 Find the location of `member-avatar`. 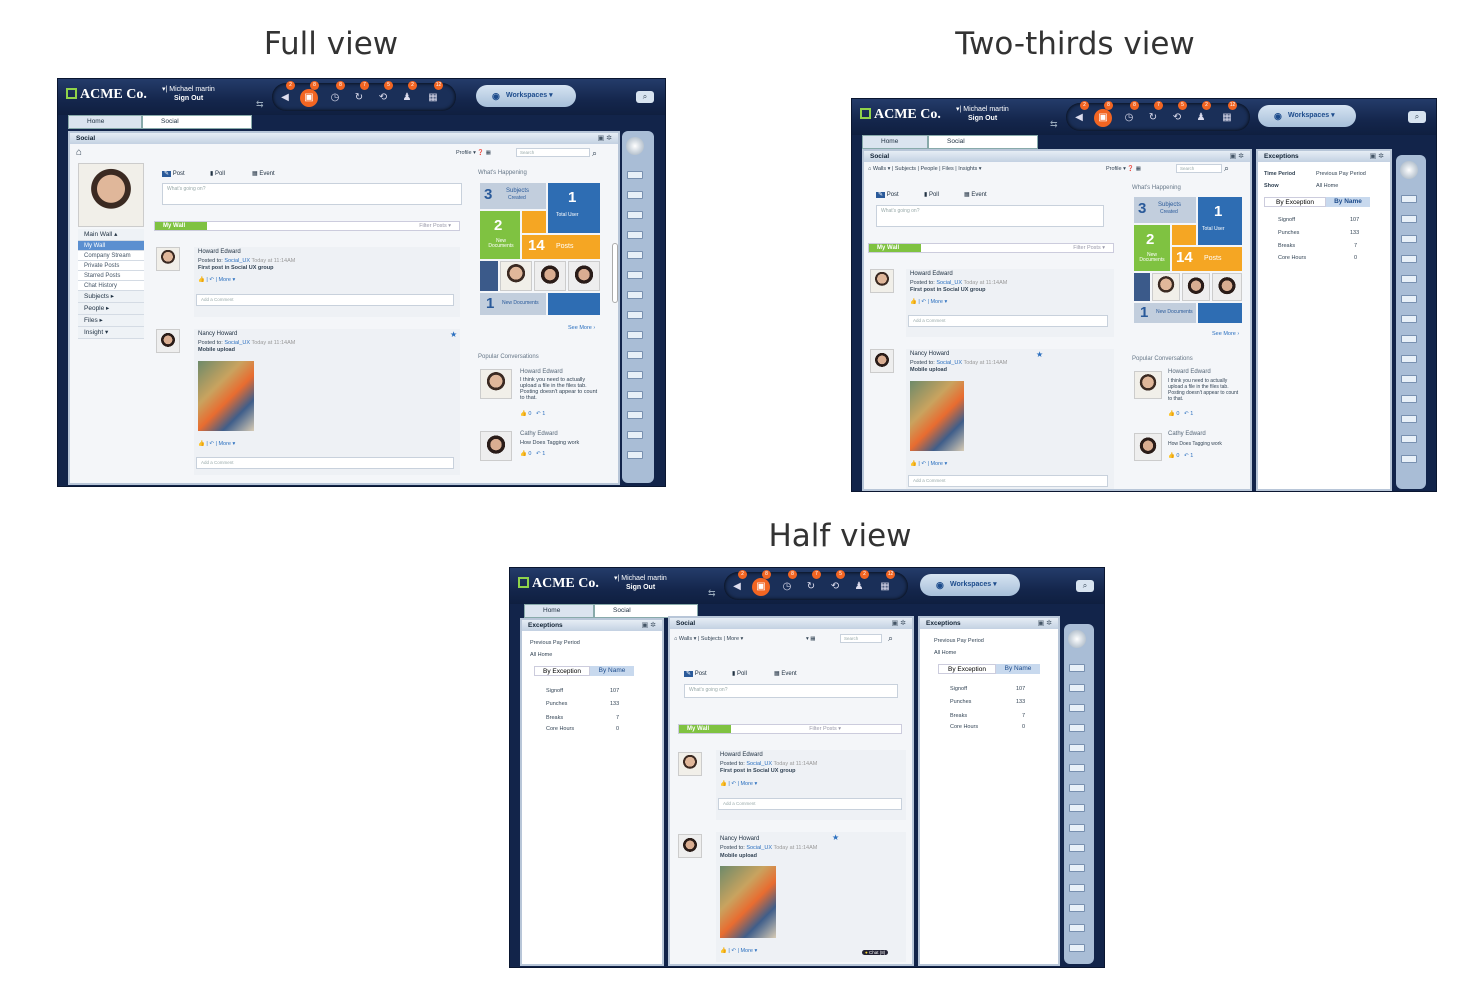

member-avatar is located at coordinates (1196, 287).